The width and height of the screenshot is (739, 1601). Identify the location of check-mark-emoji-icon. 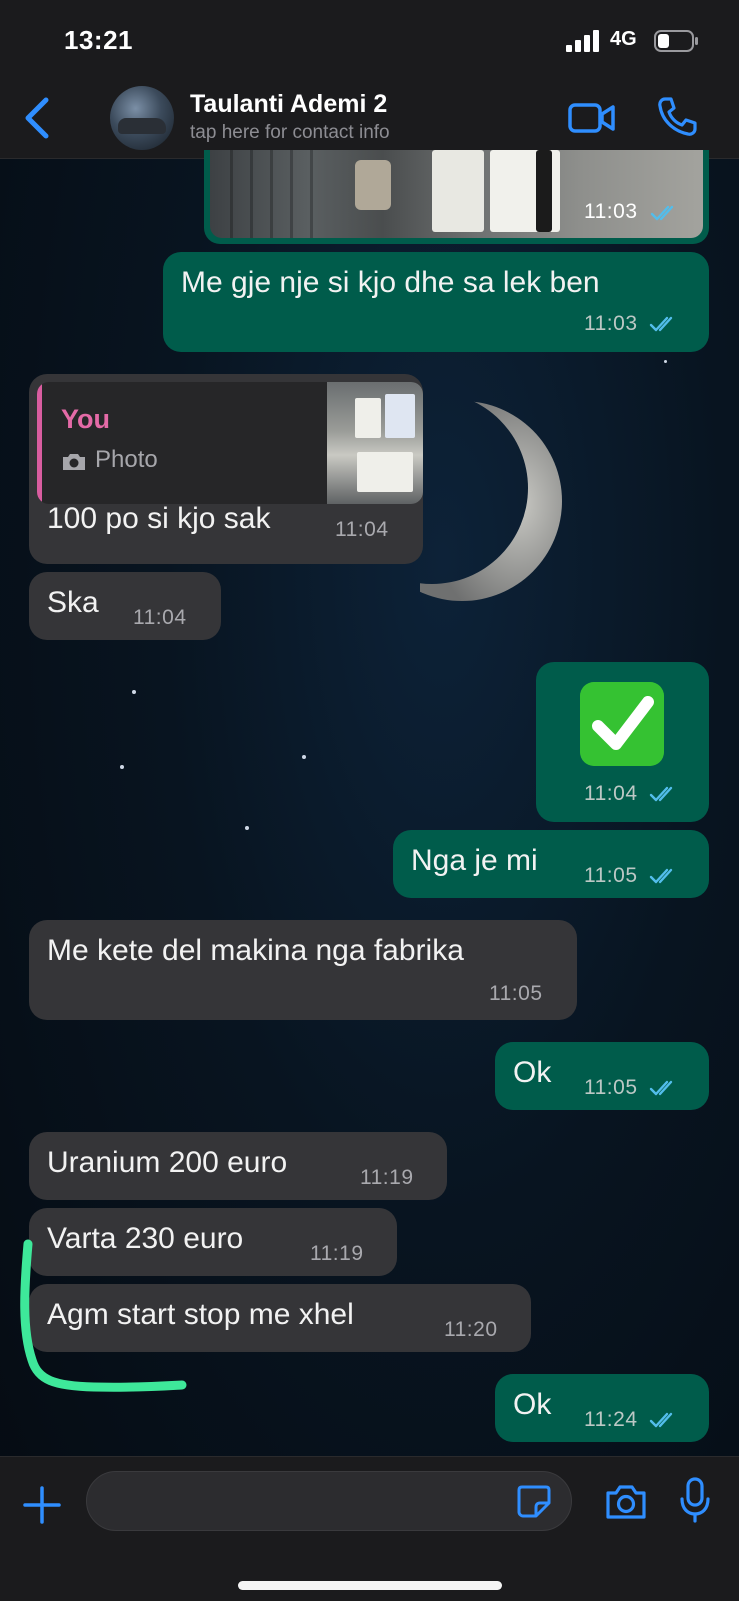
(622, 724).